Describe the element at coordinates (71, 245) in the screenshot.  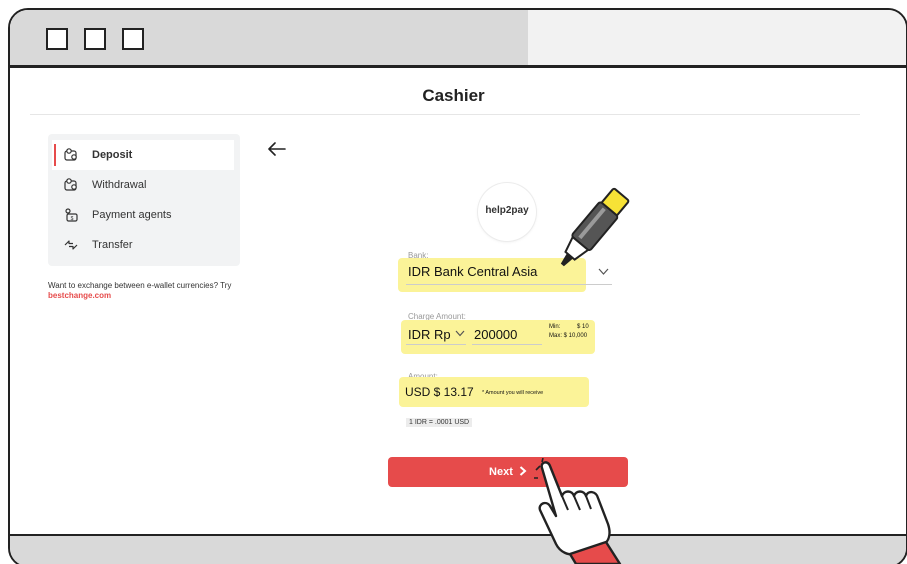
I see `transfer-icon` at that location.